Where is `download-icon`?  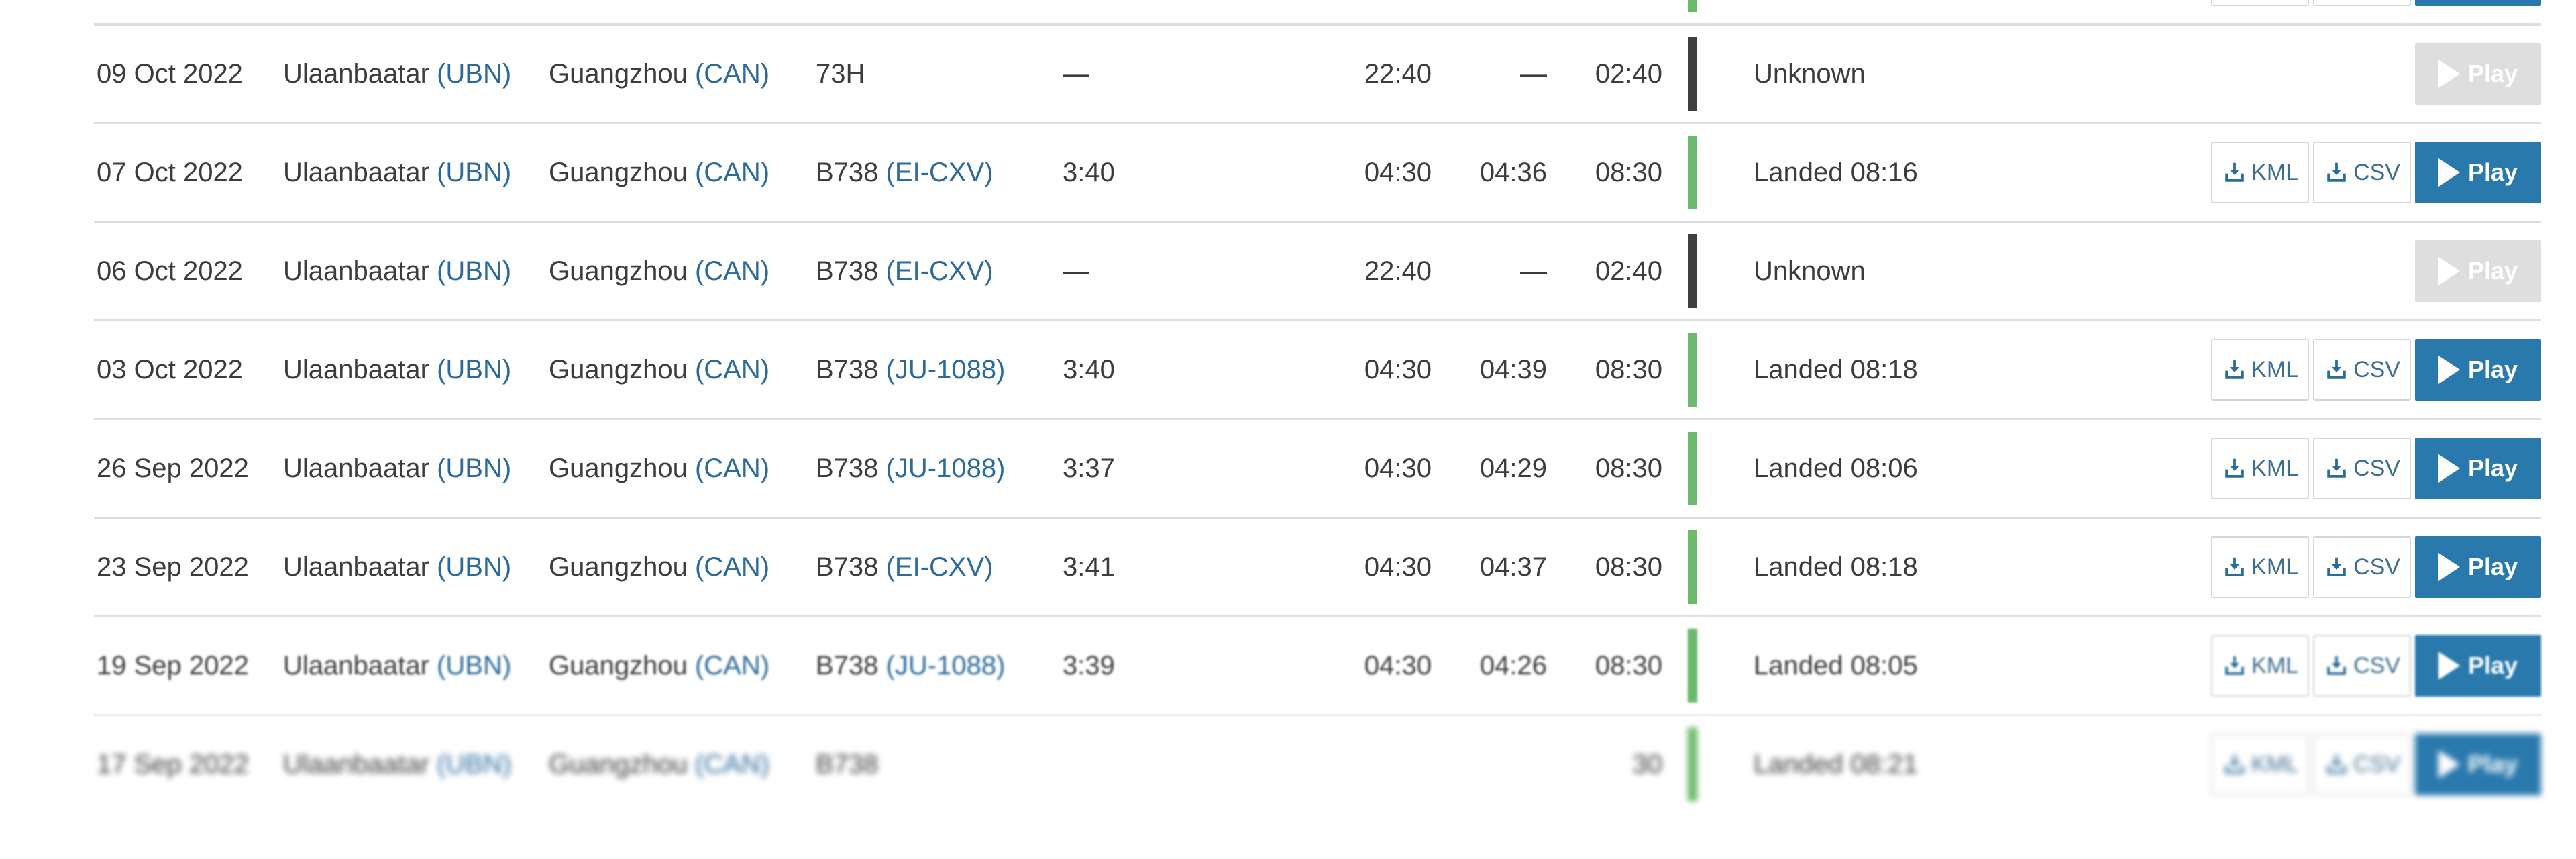 download-icon is located at coordinates (2234, 567).